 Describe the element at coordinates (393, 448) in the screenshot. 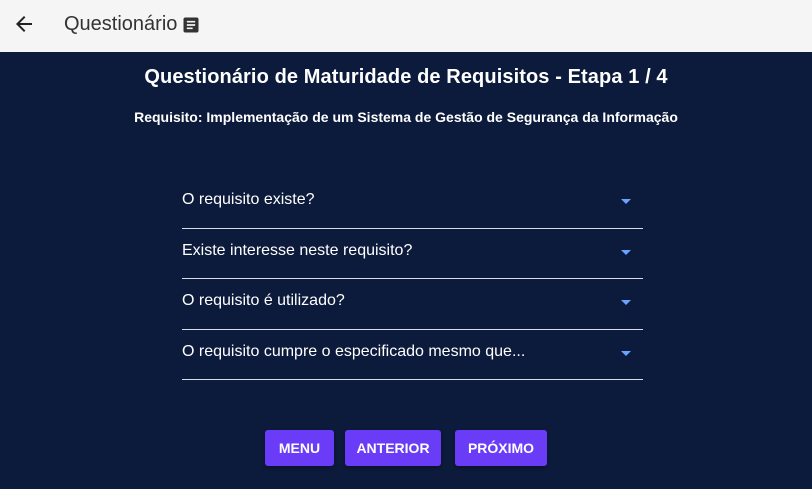

I see `previous-button: ANTERIOR` at that location.